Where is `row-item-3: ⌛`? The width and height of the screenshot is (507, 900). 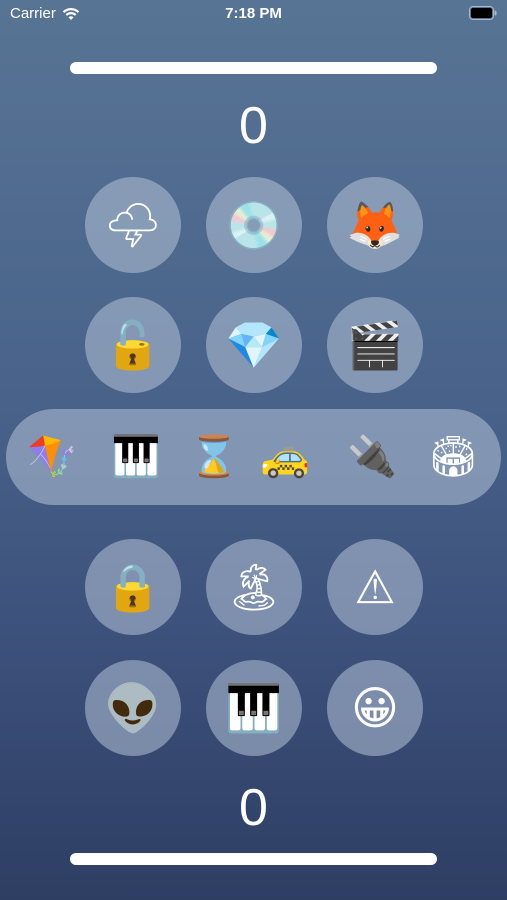
row-item-3: ⌛ is located at coordinates (214, 457).